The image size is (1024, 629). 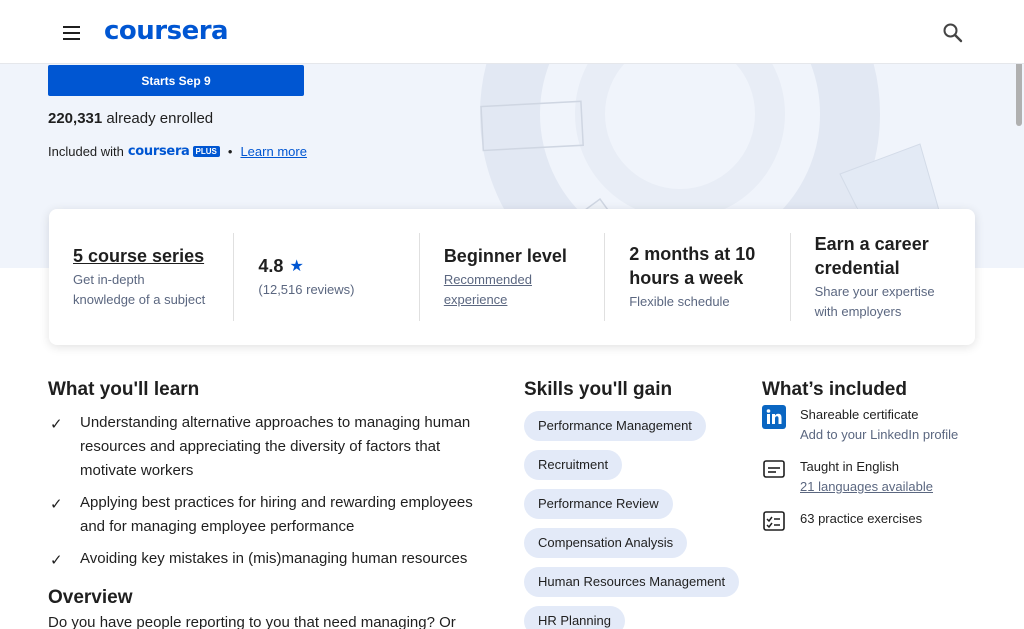 I want to click on enrolled-count: 220,331 already enrolled, so click(x=130, y=118).